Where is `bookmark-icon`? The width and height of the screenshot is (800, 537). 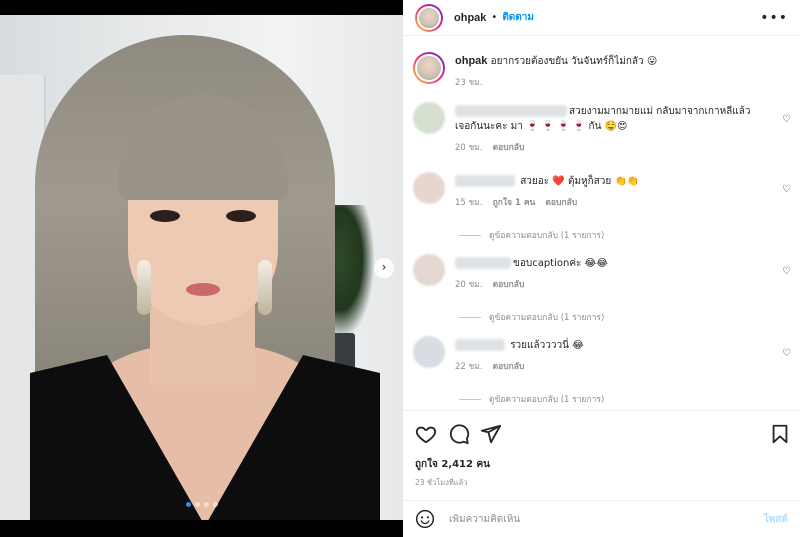 bookmark-icon is located at coordinates (780, 434).